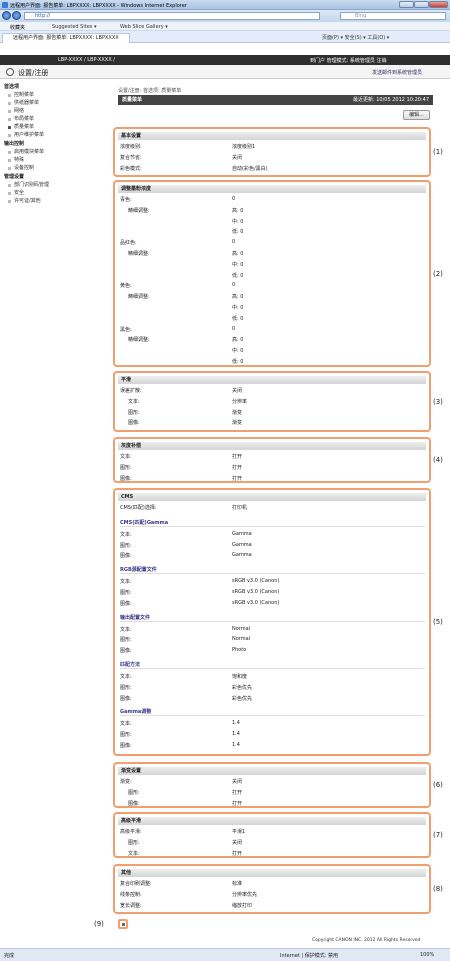  What do you see at coordinates (131, 905) in the screenshot?
I see `setting-label: 宽长调整:` at bounding box center [131, 905].